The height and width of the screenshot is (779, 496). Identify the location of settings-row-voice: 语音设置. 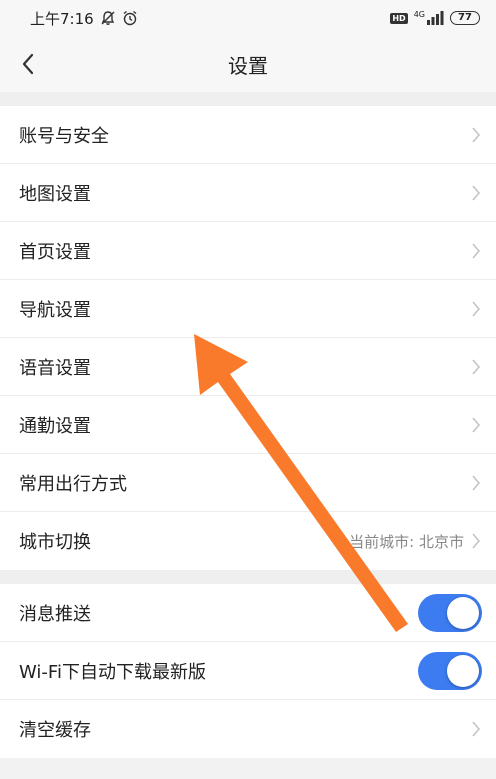
(248, 367).